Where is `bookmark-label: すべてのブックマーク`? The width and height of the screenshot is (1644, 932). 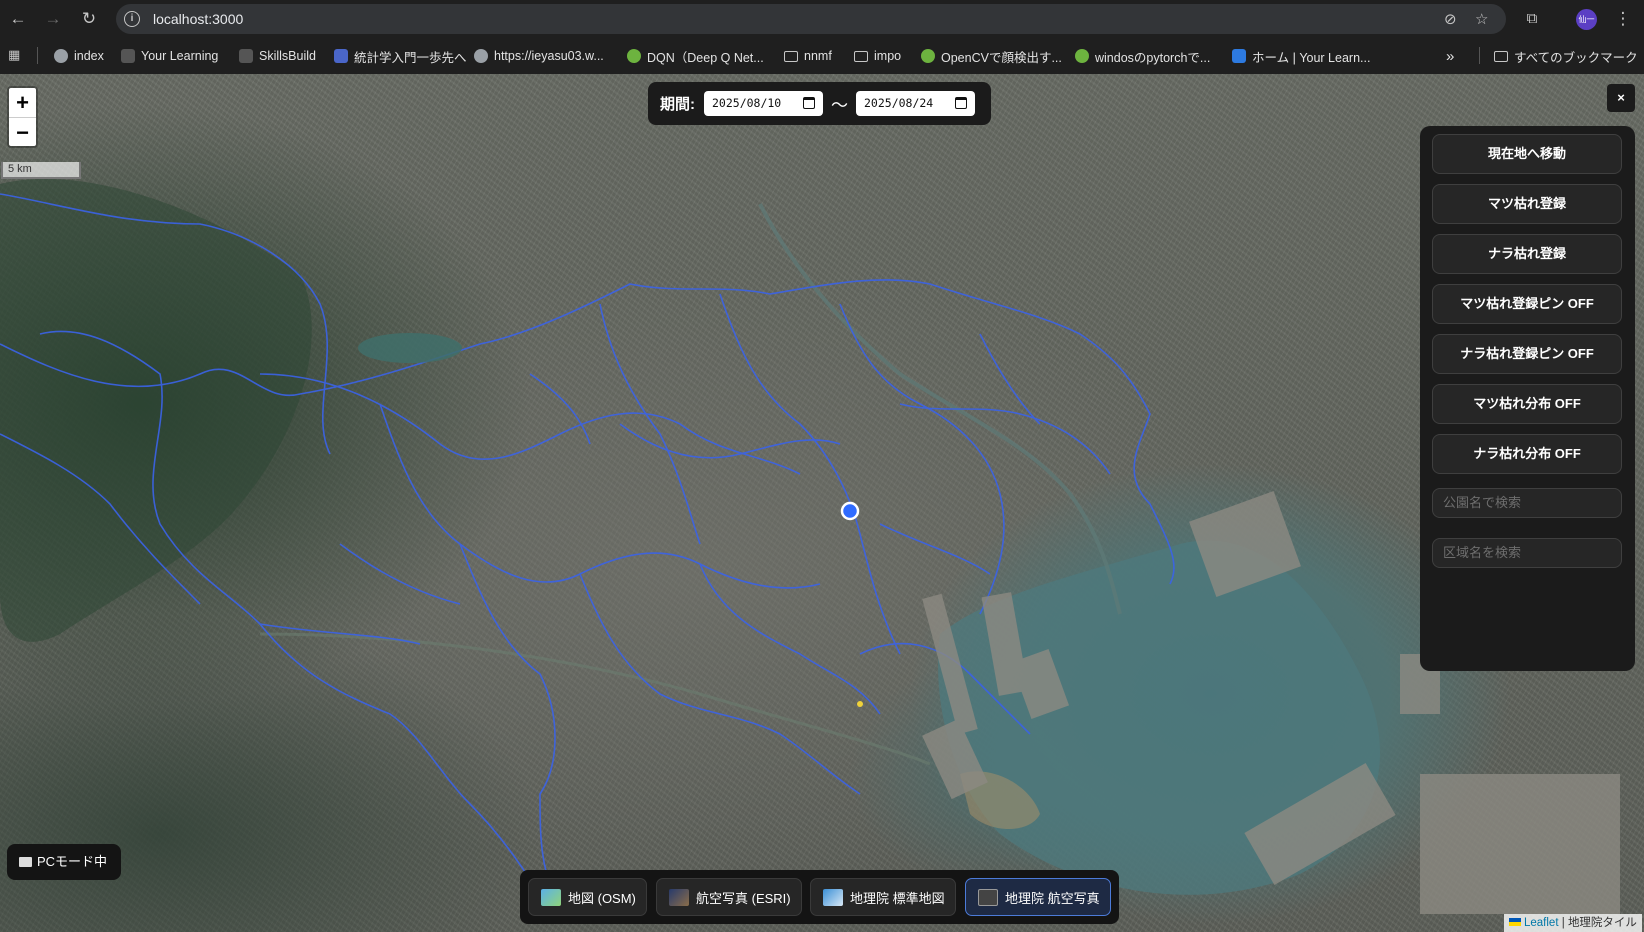
bookmark-label: すべてのブックマーク is located at coordinates (1576, 57).